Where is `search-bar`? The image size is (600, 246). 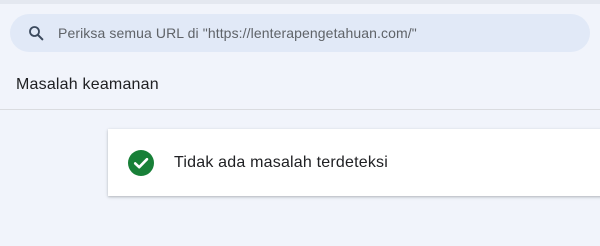 search-bar is located at coordinates (300, 33).